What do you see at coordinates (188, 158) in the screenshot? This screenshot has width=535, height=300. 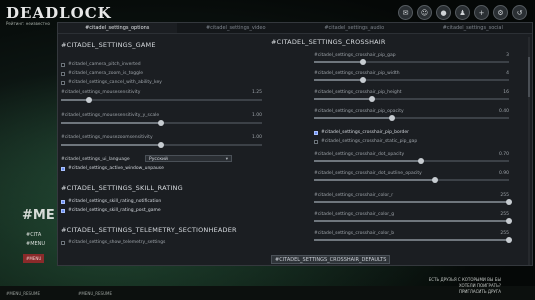 I see `language-select: Русский ▾` at bounding box center [188, 158].